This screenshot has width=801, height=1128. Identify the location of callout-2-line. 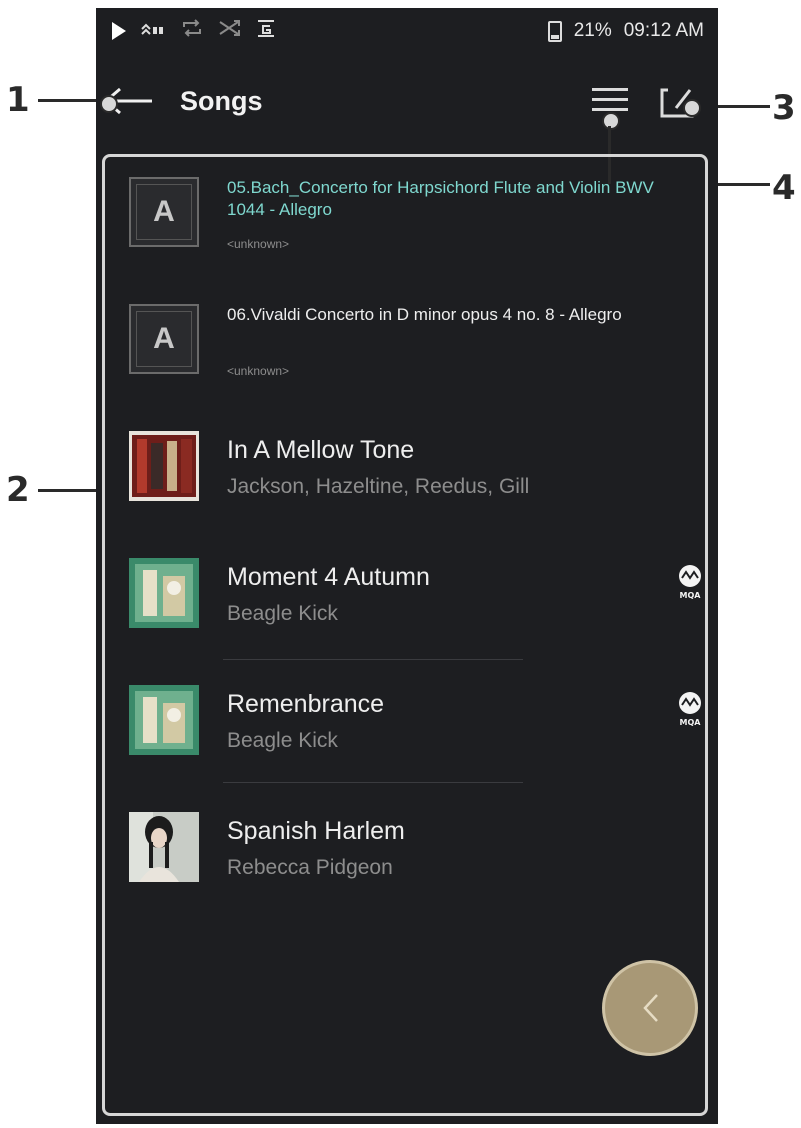
(70, 490).